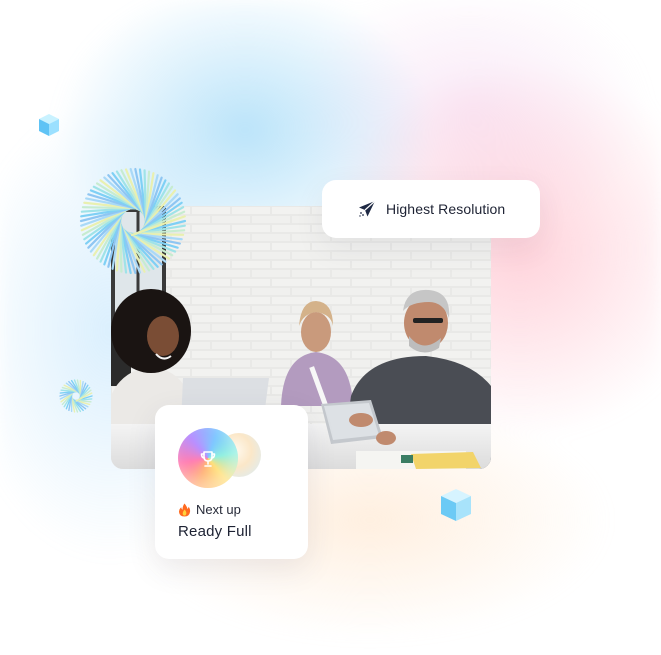 This screenshot has height=655, width=661. Describe the element at coordinates (184, 509) in the screenshot. I see `fire-icon` at that location.